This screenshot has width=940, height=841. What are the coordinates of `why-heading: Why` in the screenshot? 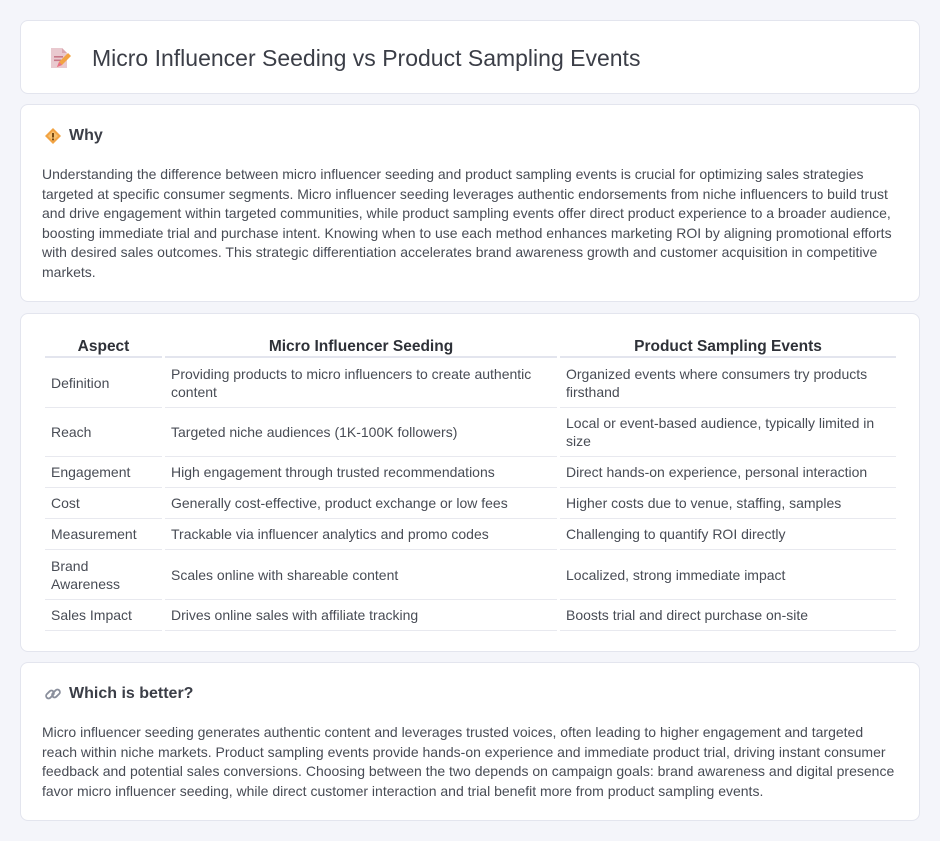 It's located at (86, 135).